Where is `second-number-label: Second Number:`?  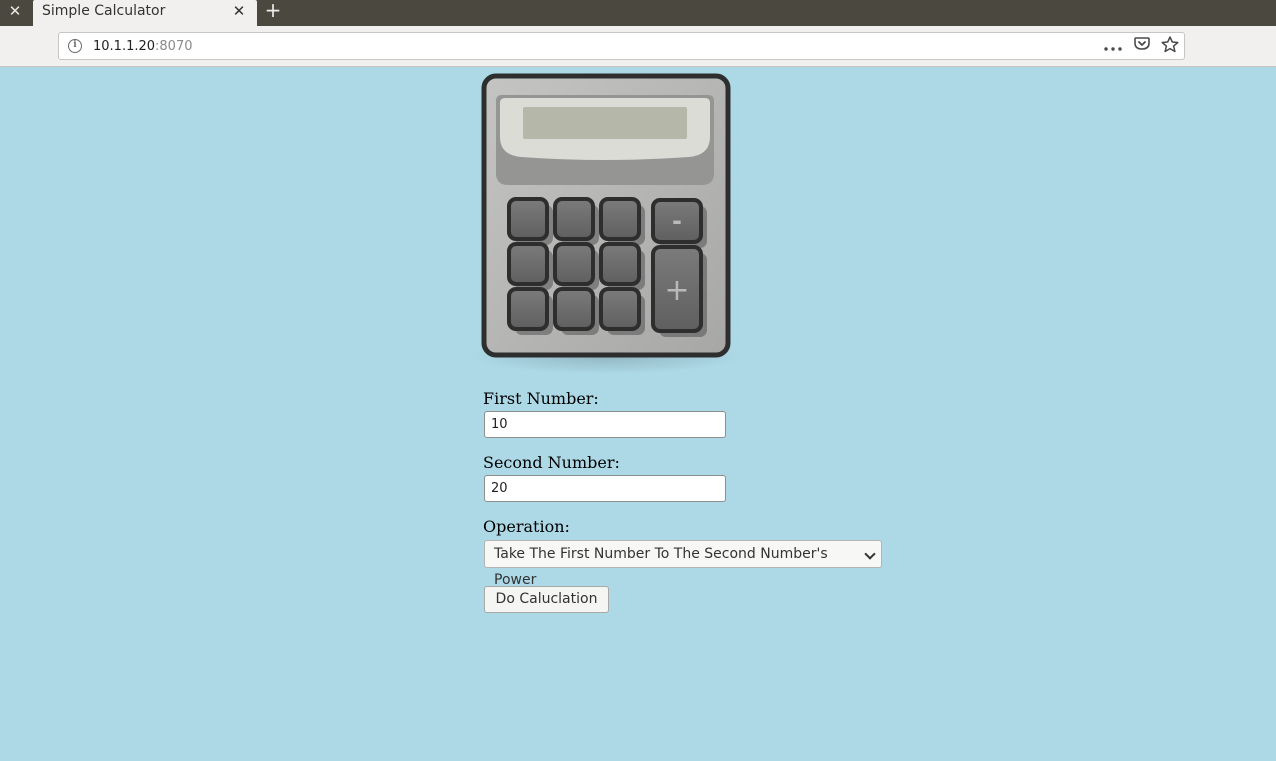
second-number-label: Second Number: is located at coordinates (551, 462).